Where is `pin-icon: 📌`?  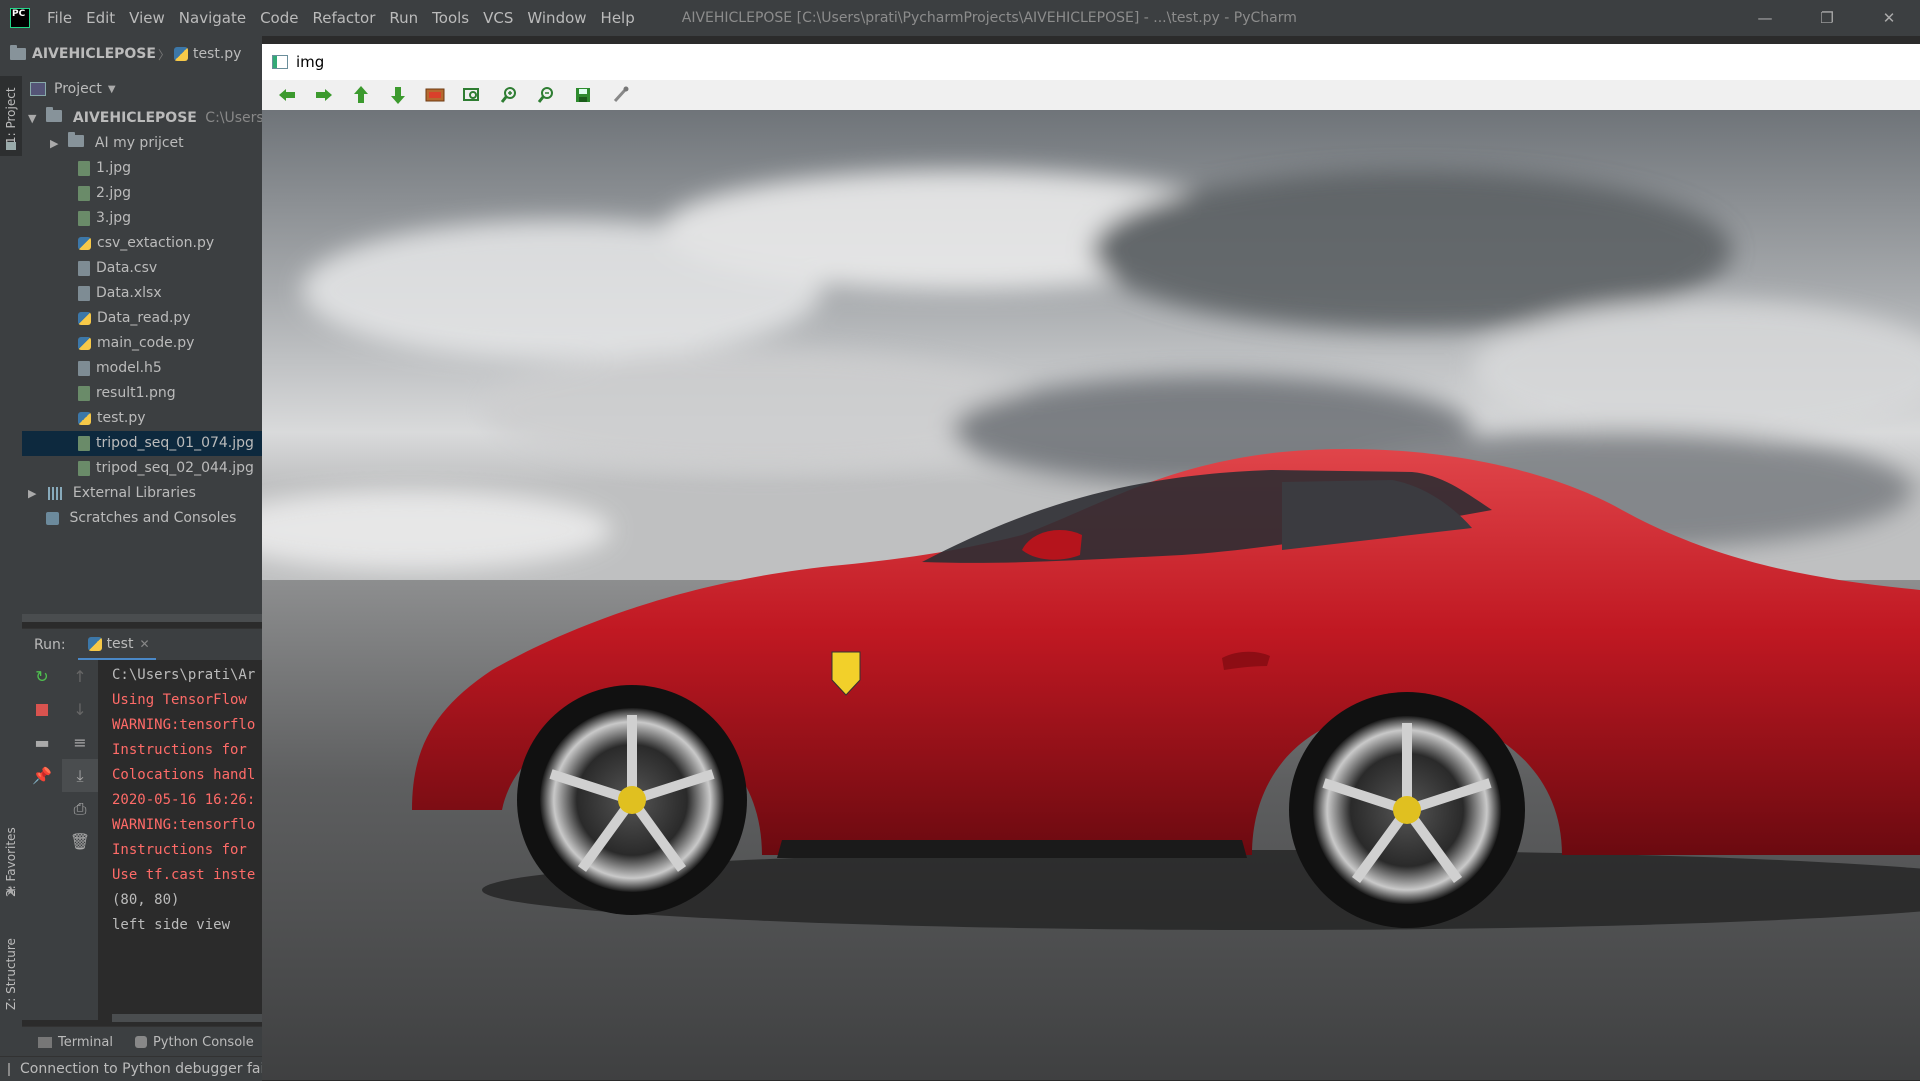 pin-icon: 📌 is located at coordinates (42, 775).